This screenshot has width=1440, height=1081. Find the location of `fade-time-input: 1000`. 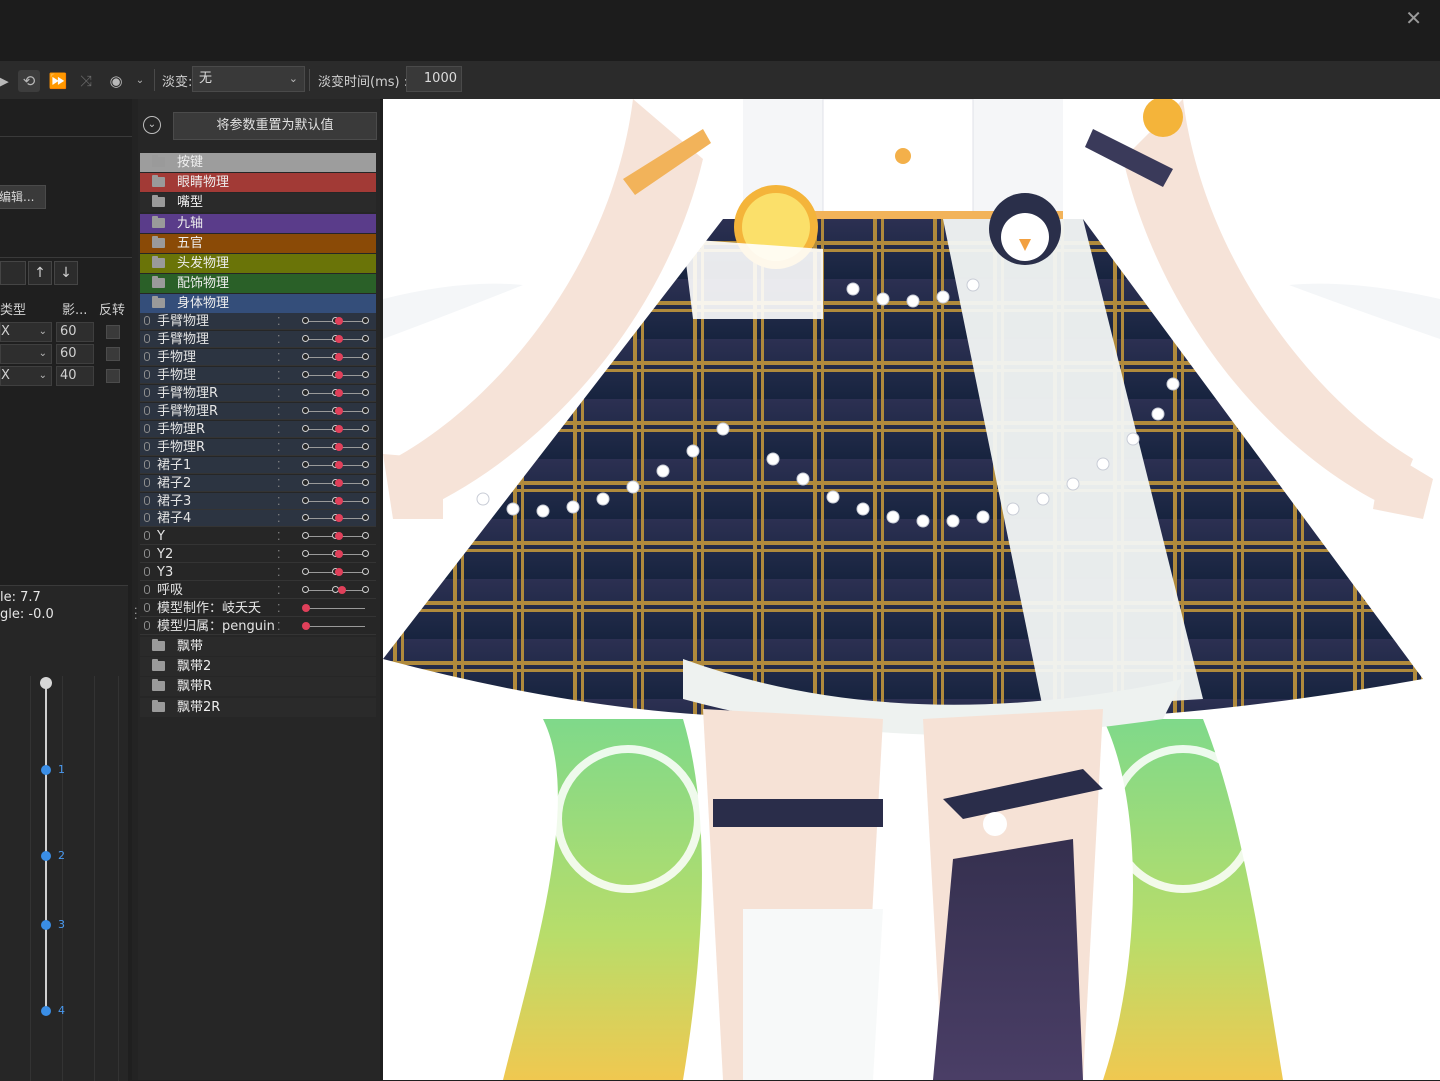

fade-time-input: 1000 is located at coordinates (434, 79).